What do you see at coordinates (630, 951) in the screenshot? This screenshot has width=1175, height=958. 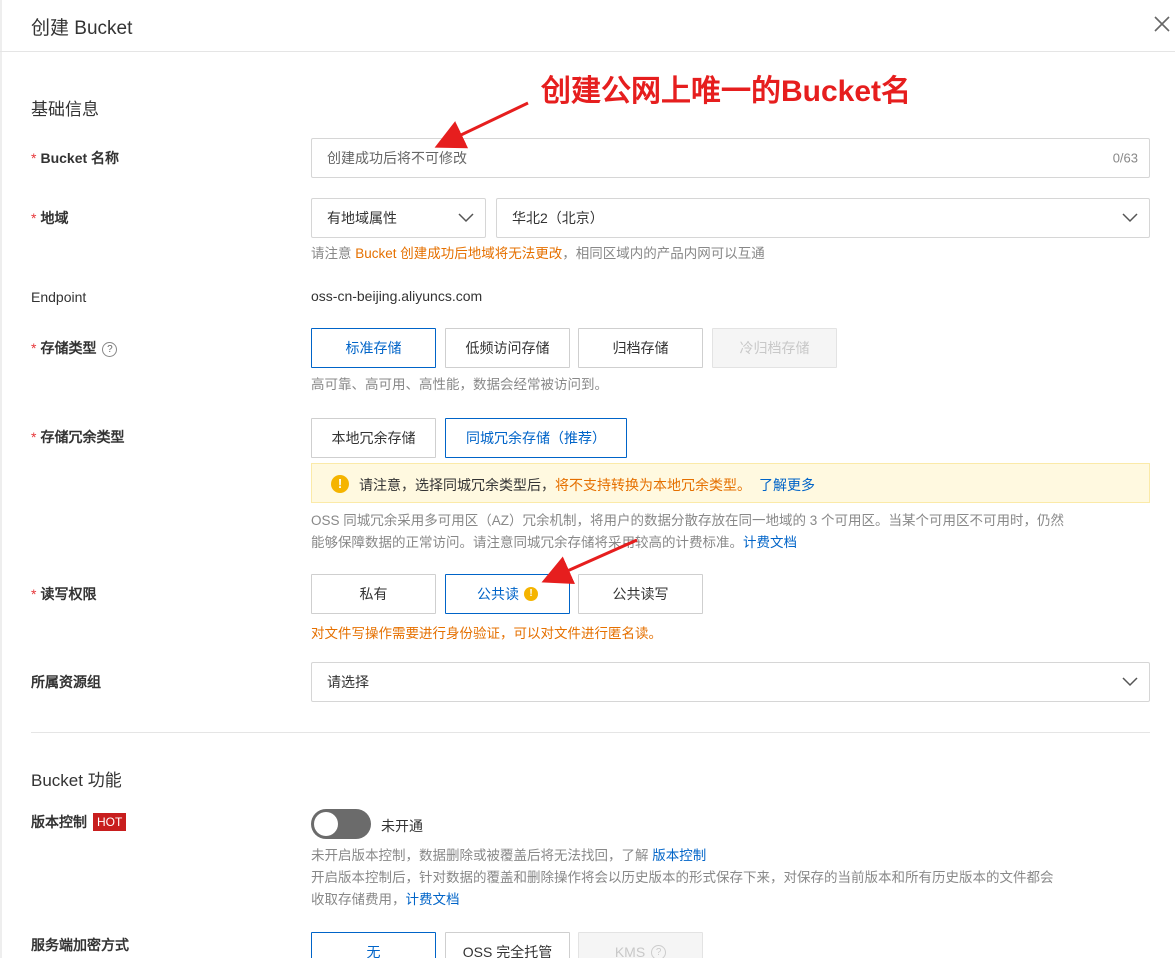 I see `kms-label: KMS` at bounding box center [630, 951].